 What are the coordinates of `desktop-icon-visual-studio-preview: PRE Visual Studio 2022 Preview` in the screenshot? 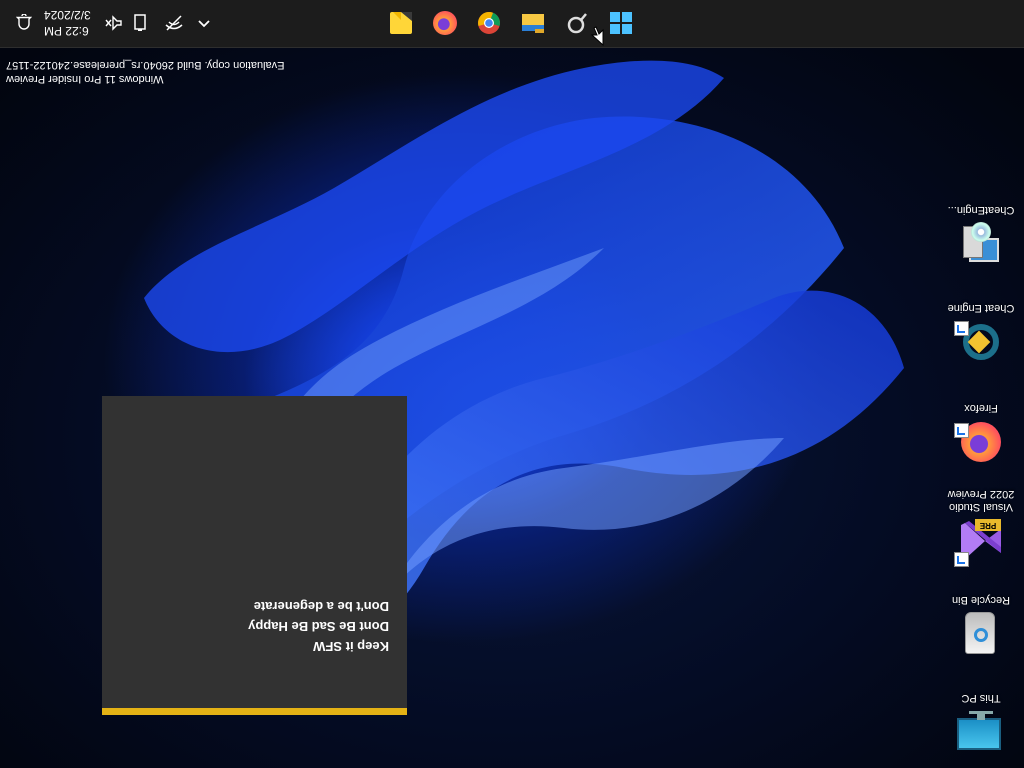 It's located at (981, 527).